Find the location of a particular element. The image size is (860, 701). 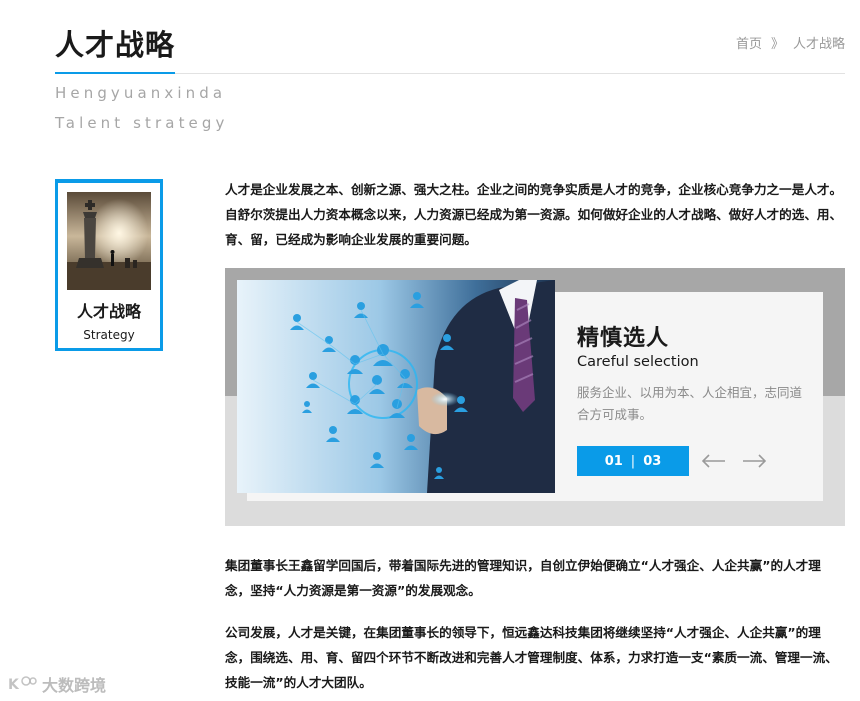

breadcrumb-current-link: 人才战略 is located at coordinates (819, 42).